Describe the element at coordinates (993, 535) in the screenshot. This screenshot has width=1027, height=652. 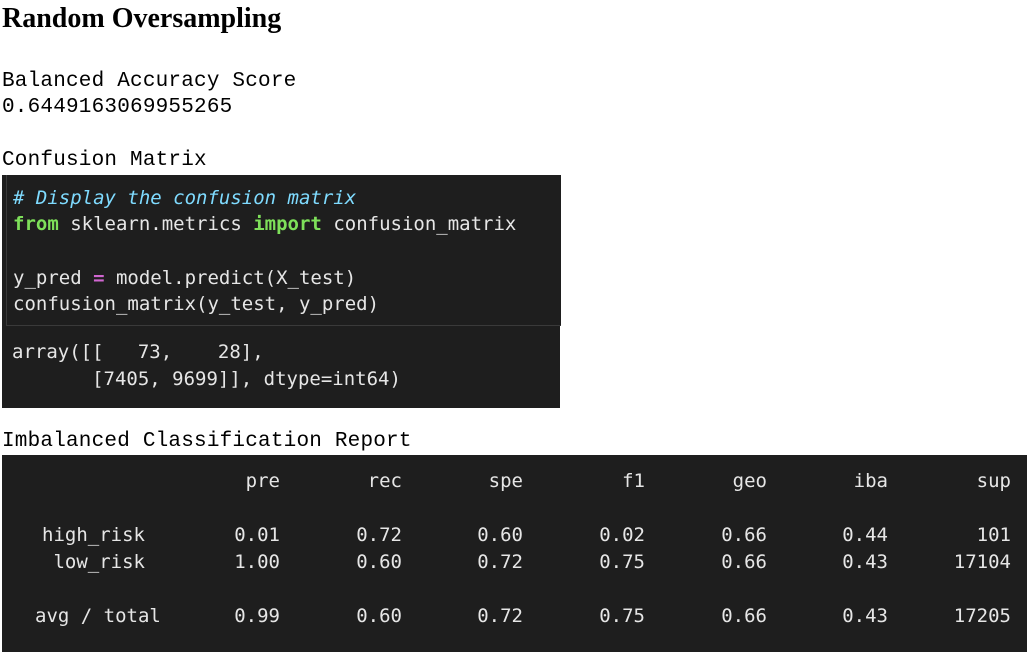
I see `report-cell-value: 101` at that location.